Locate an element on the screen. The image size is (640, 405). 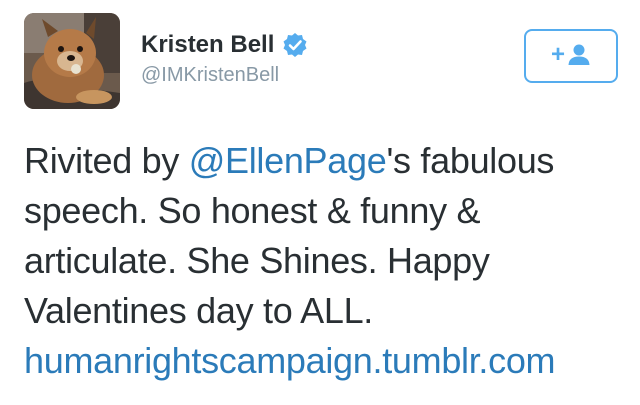
dog-avatar-image is located at coordinates (72, 61).